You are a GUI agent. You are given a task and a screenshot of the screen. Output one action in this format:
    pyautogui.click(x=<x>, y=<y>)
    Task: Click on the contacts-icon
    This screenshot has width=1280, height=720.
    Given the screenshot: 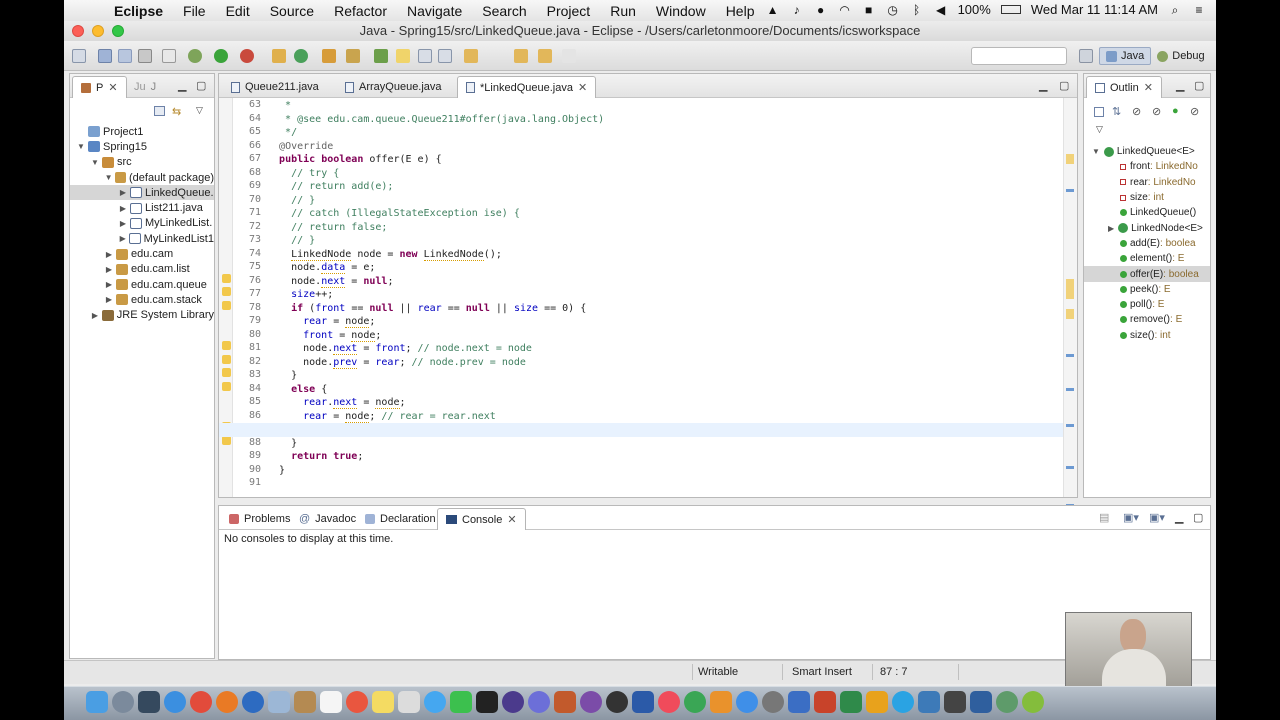 What is the action you would take?
    pyautogui.click(x=305, y=702)
    